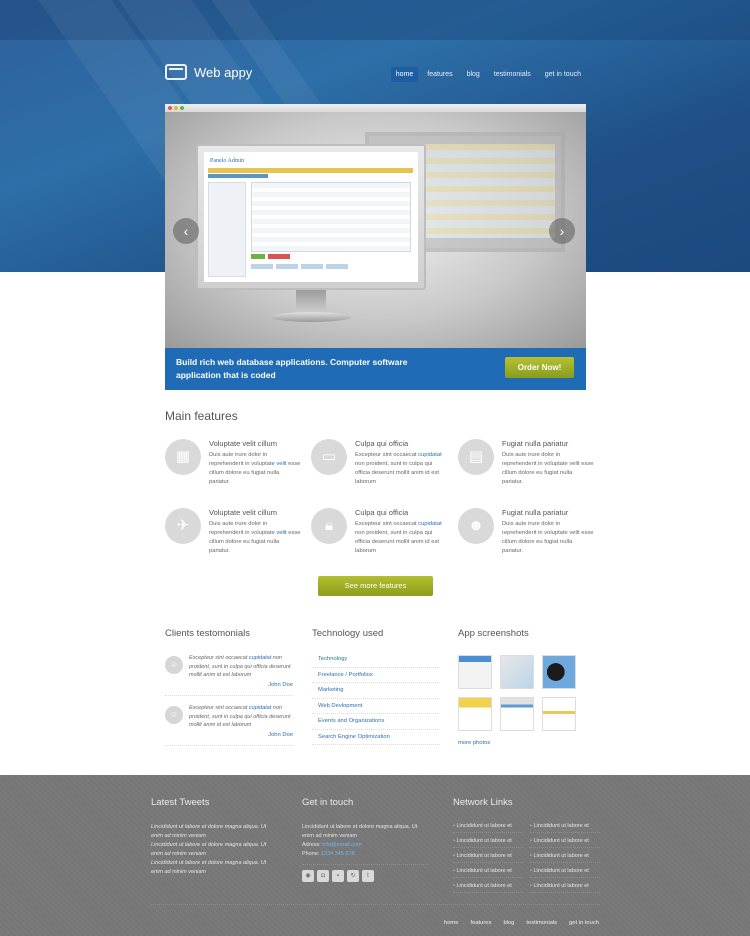  What do you see at coordinates (508, 923) in the screenshot?
I see `footer-nav-blog: blog` at bounding box center [508, 923].